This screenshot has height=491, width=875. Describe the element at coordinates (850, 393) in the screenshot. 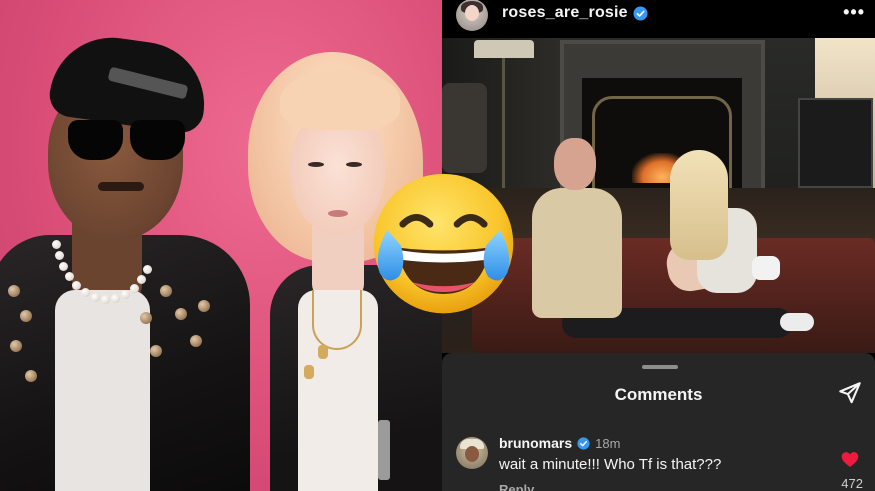

I see `send-icon` at that location.